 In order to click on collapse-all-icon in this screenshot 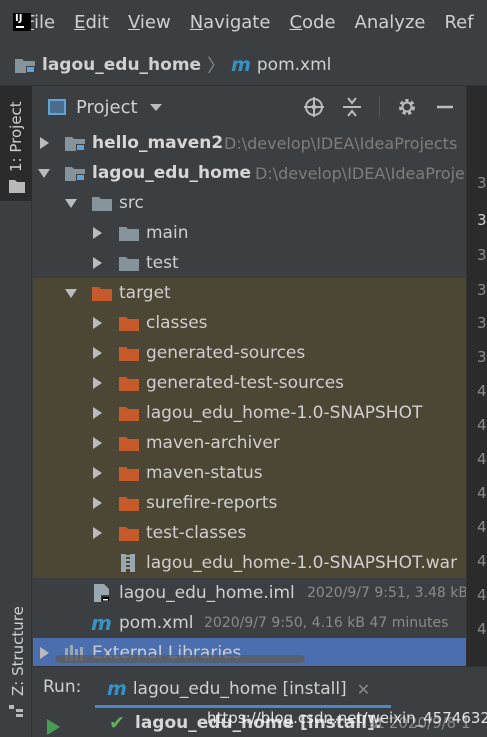, I will do `click(352, 107)`.